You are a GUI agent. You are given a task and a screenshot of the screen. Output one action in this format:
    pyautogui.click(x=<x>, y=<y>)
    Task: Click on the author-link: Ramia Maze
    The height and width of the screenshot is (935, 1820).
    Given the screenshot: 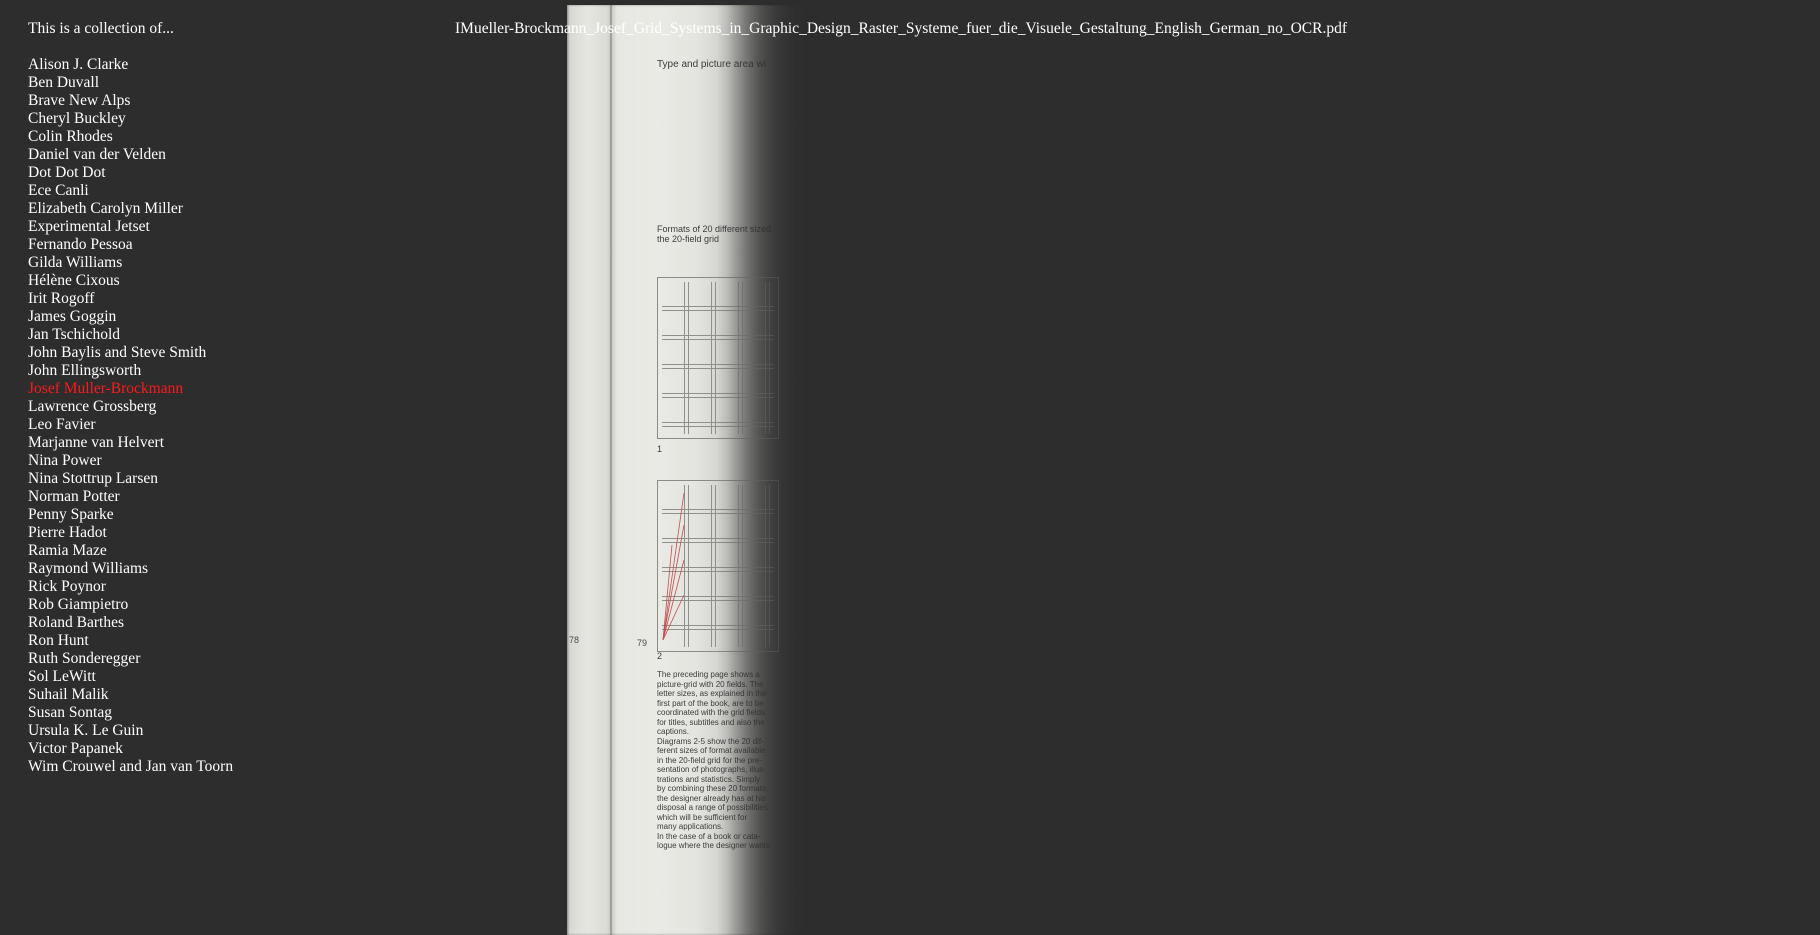 What is the action you would take?
    pyautogui.click(x=228, y=551)
    